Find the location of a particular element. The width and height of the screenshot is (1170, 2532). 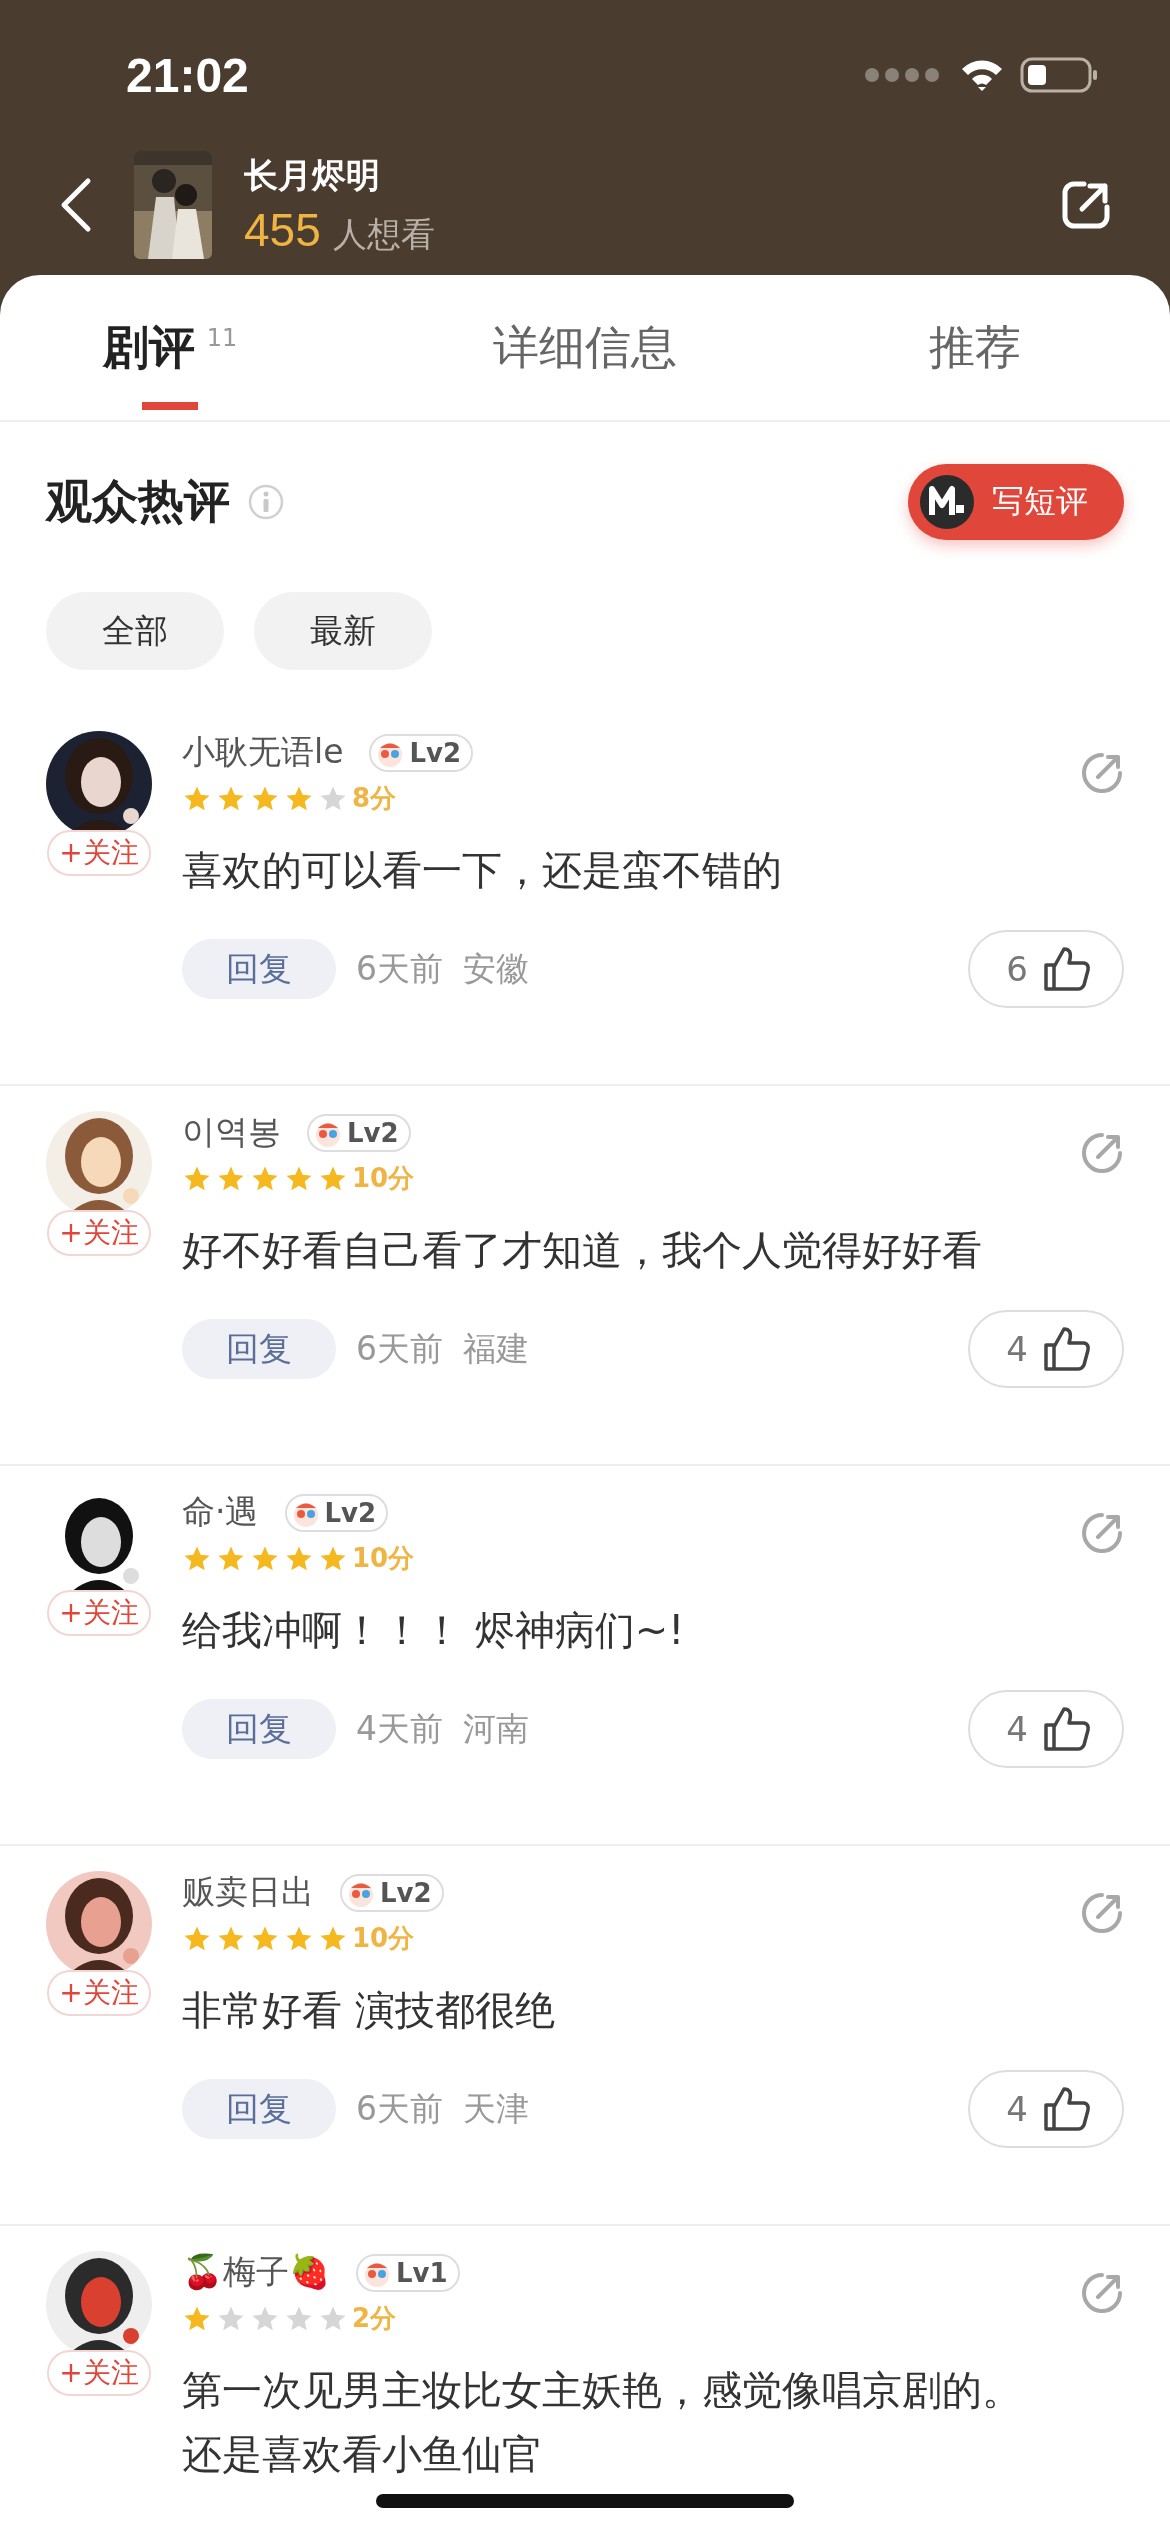

section-title: 观众热评 is located at coordinates (138, 501).